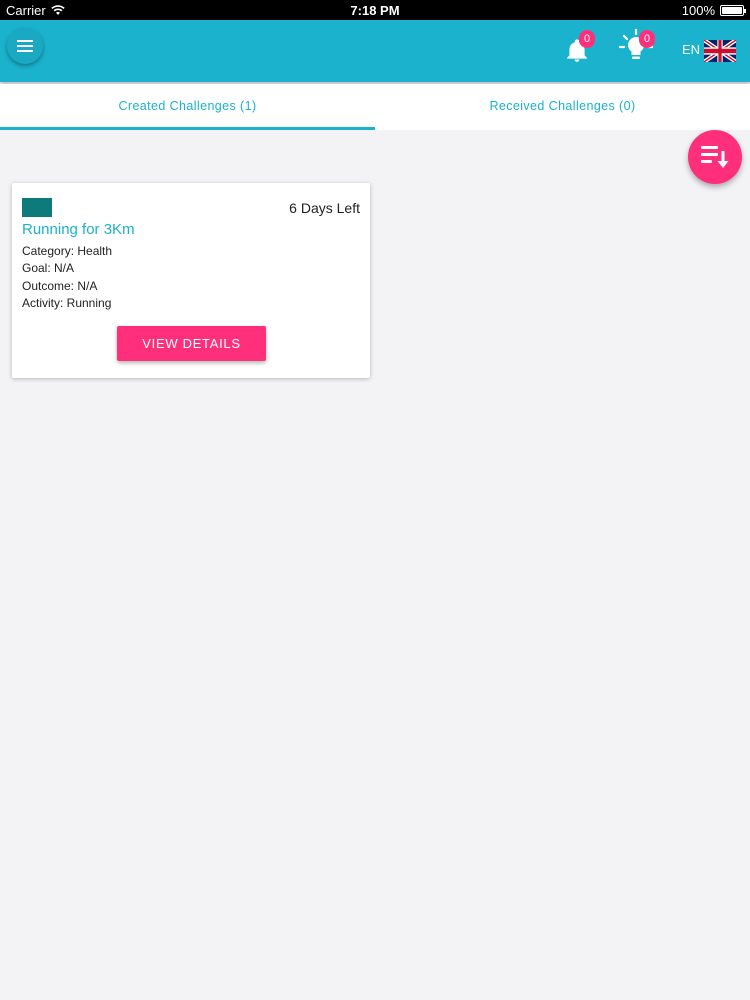 This screenshot has width=750, height=1000. Describe the element at coordinates (67, 251) in the screenshot. I see `challenge-category: Category: Health` at that location.